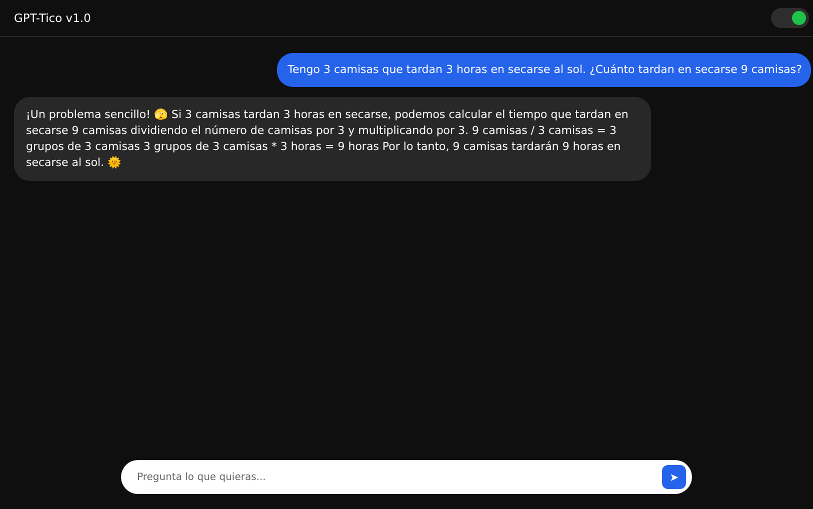  Describe the element at coordinates (406, 477) in the screenshot. I see `message-field: Pregunta lo que quieras... ➤` at that location.